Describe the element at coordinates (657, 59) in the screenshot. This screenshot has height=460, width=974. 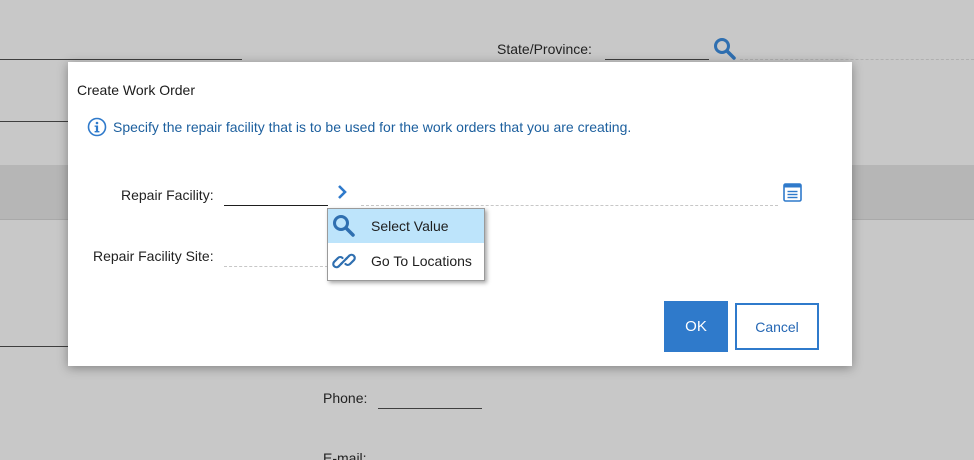
I see `bg-state-input` at that location.